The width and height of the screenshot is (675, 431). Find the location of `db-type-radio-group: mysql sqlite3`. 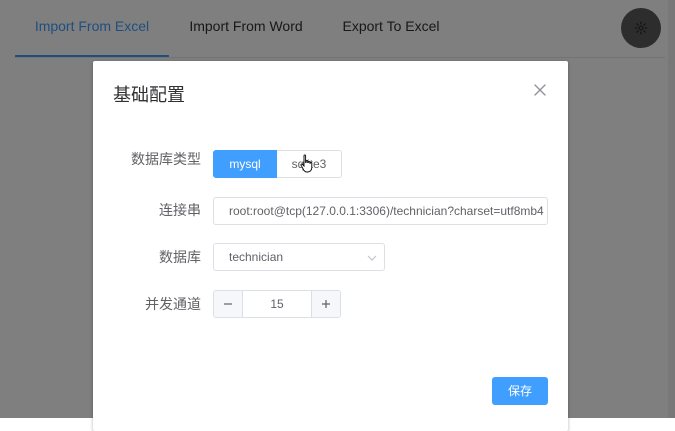

db-type-radio-group: mysql sqlite3 is located at coordinates (277, 164).